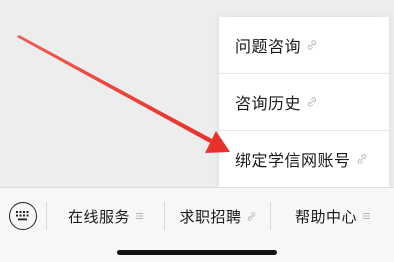 The height and width of the screenshot is (262, 394). I want to click on tab-label: 帮助中心, so click(325, 216).